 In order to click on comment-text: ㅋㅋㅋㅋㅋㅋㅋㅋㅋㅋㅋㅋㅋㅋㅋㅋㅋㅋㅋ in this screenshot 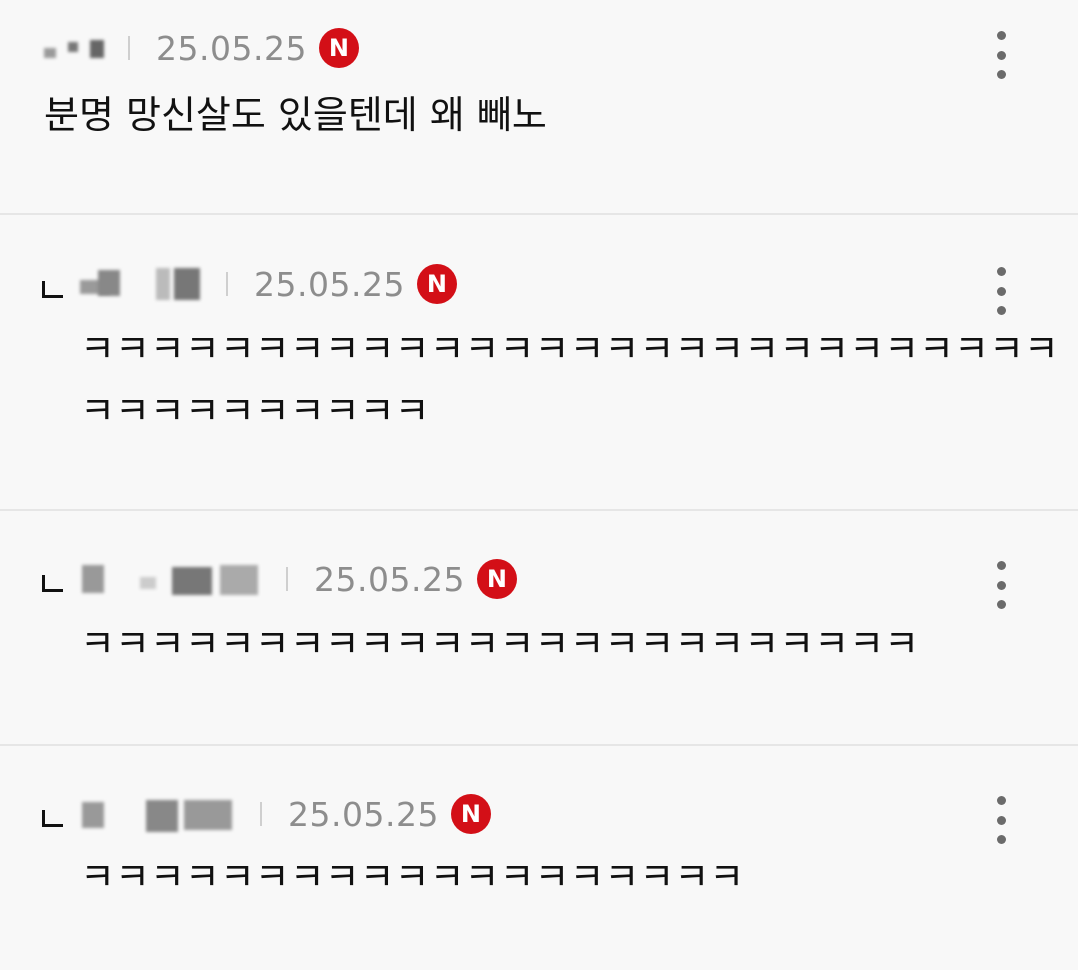, I will do `click(412, 877)`.